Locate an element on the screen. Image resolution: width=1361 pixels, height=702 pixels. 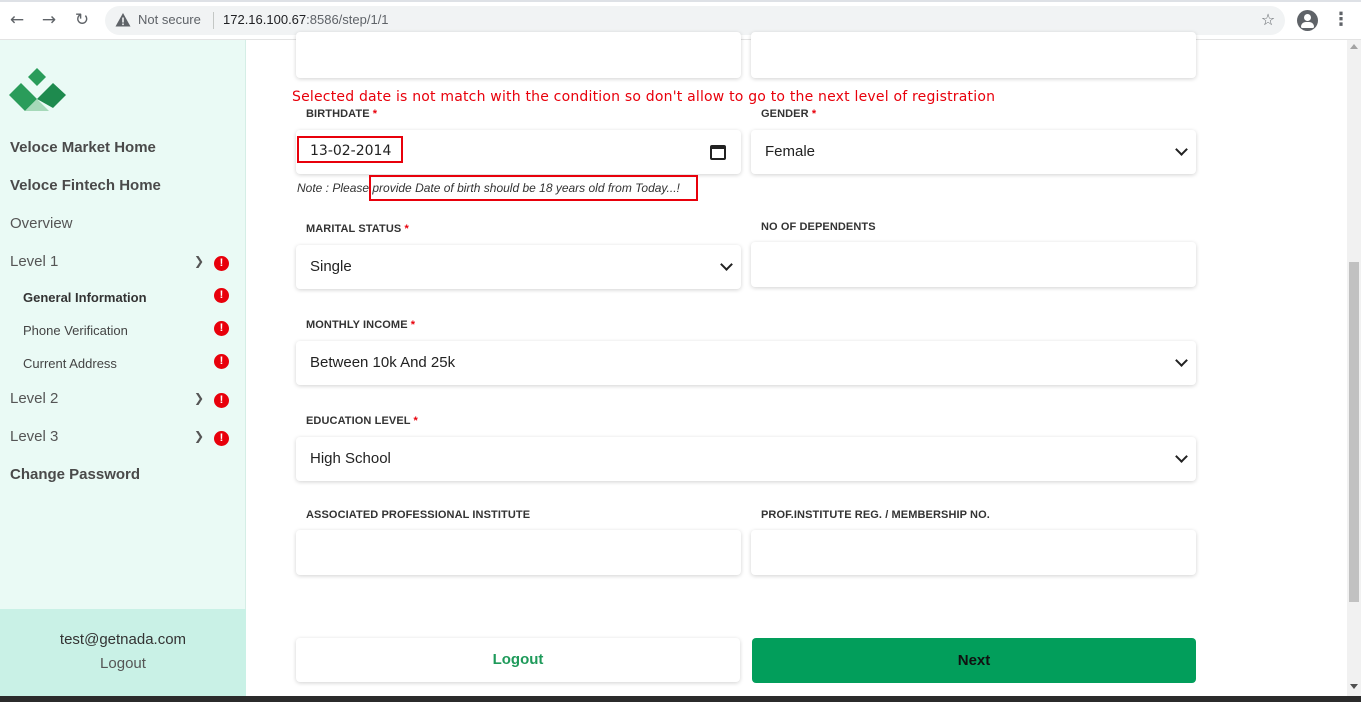
monthly-income-label: MONTHLY INCOME * is located at coordinates (360, 325).